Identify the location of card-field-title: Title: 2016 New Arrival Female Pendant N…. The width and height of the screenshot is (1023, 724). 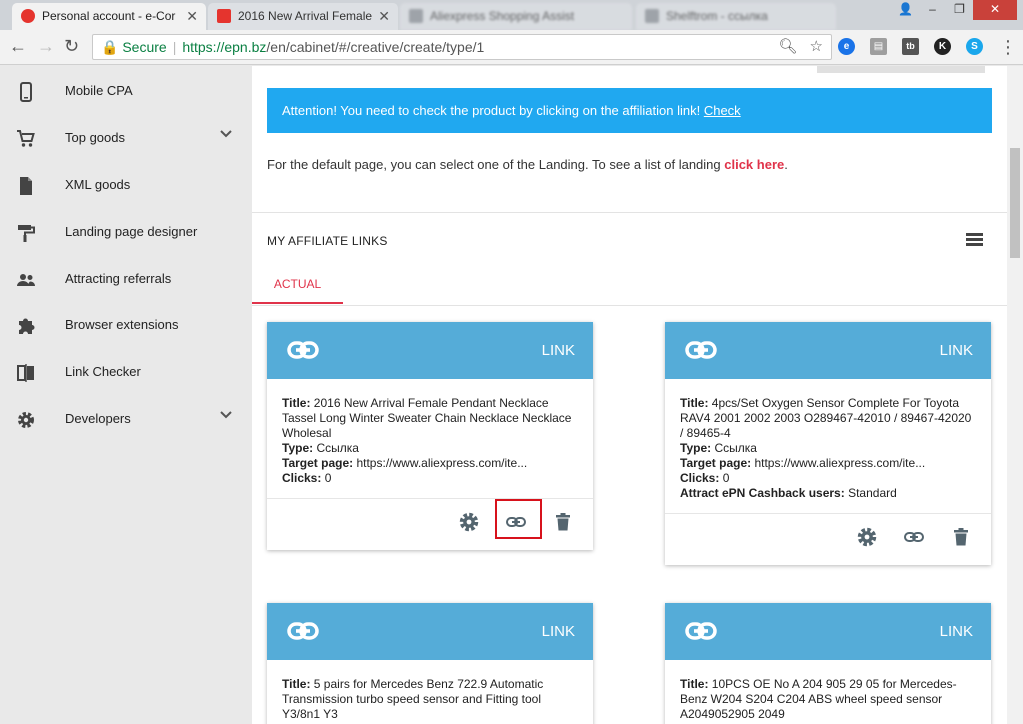
(427, 418).